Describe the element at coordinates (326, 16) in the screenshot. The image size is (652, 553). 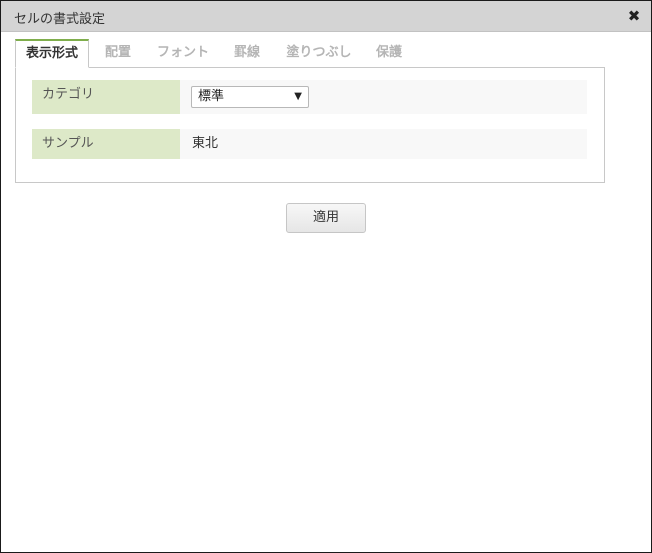
I see `dialog-titlebar: セルの書式設定 ✖` at that location.